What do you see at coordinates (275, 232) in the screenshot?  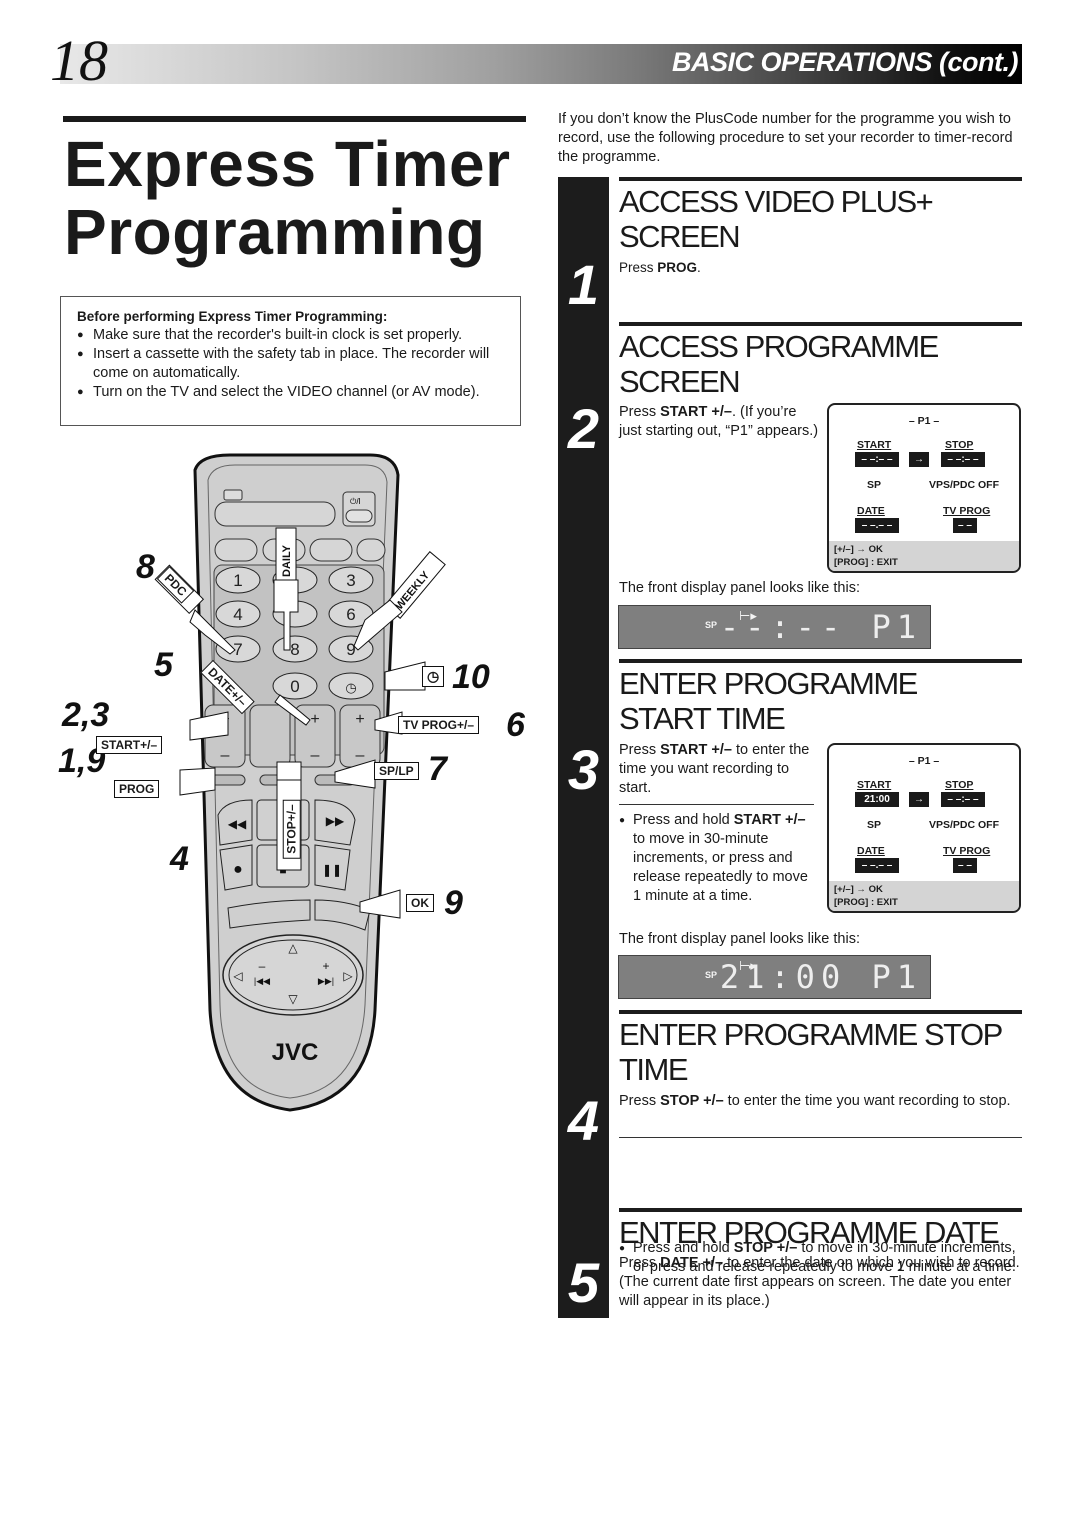 I see `page-title-line-2: Programming` at bounding box center [275, 232].